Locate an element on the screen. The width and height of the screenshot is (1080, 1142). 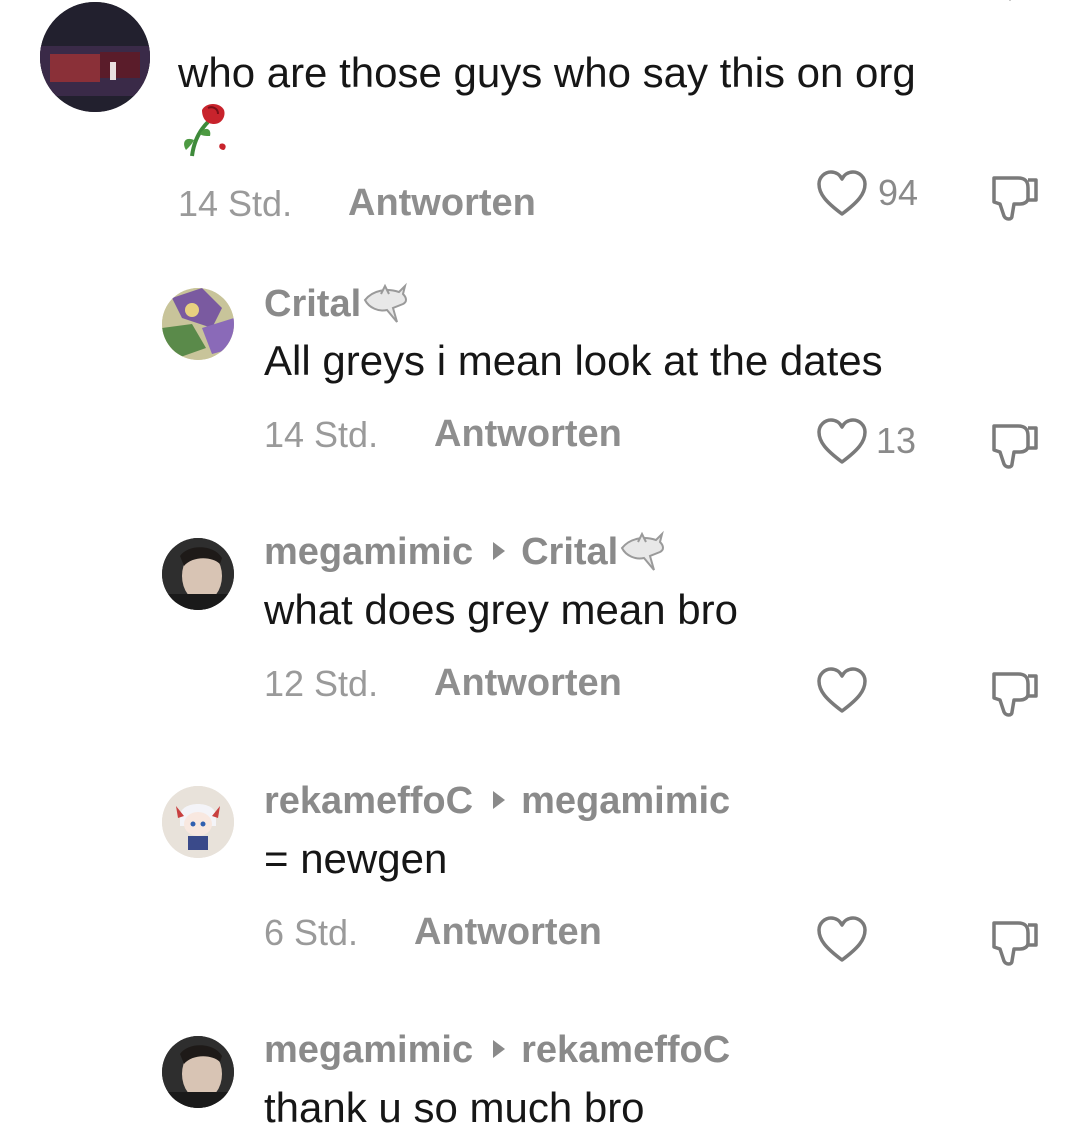
reply-to-name: megamimic is located at coordinates (625, 801).